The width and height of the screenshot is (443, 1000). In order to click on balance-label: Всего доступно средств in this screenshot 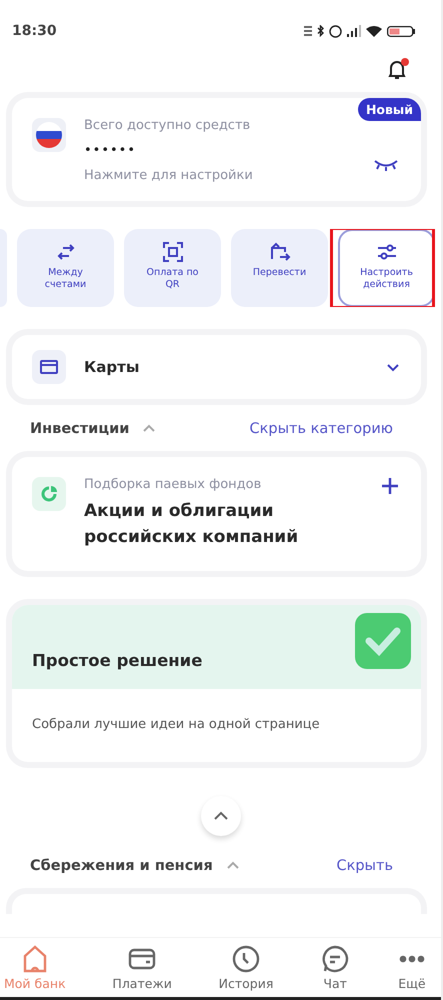, I will do `click(168, 125)`.